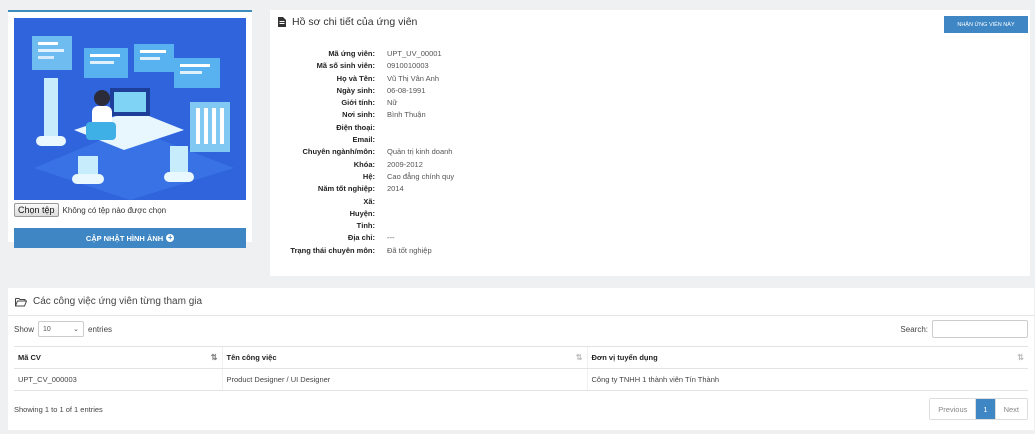 This screenshot has height=434, width=1035. What do you see at coordinates (124, 238) in the screenshot?
I see `update-photo-label: CẬP NHẬT HÌNH ẢNH` at bounding box center [124, 238].